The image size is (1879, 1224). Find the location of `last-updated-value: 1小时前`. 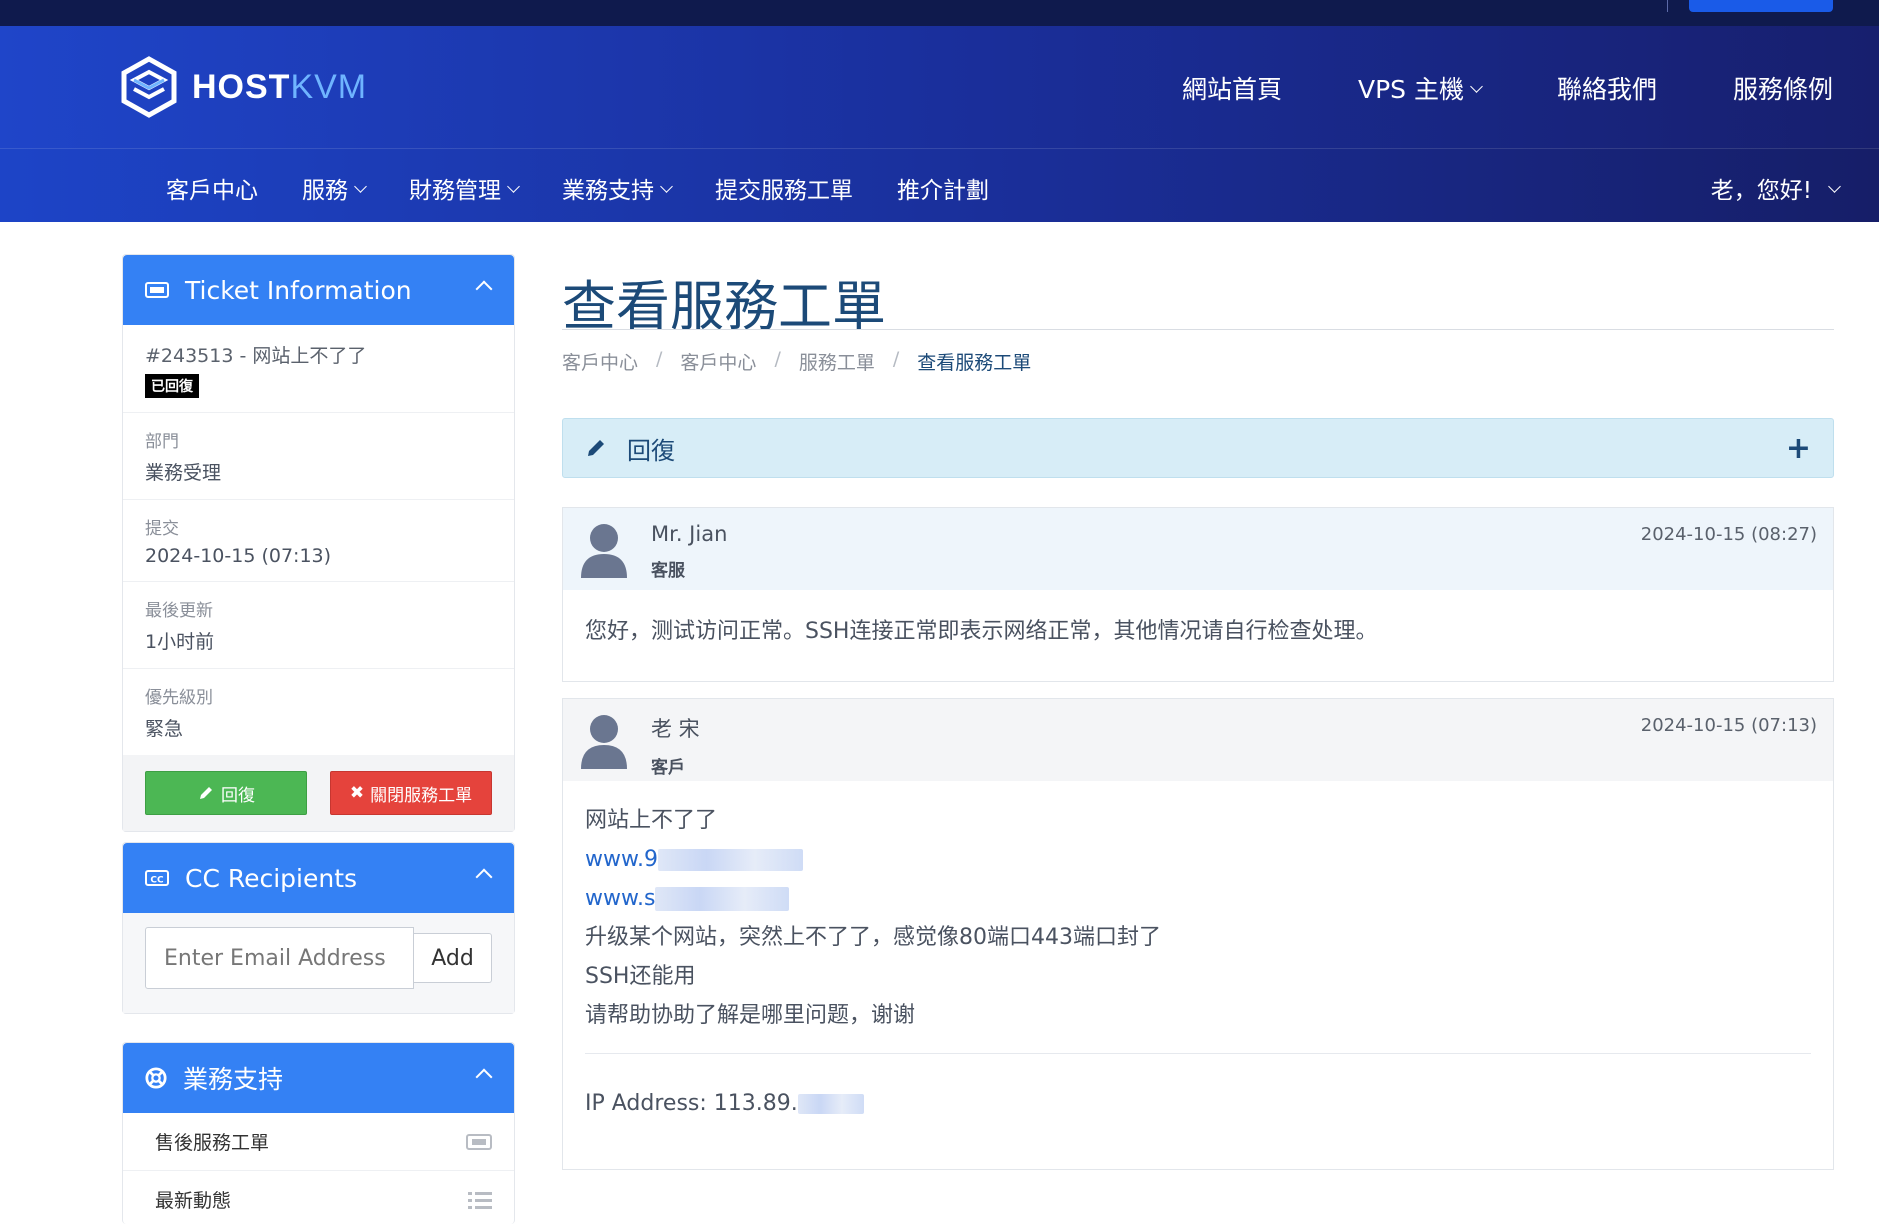

last-updated-value: 1小时前 is located at coordinates (180, 642).